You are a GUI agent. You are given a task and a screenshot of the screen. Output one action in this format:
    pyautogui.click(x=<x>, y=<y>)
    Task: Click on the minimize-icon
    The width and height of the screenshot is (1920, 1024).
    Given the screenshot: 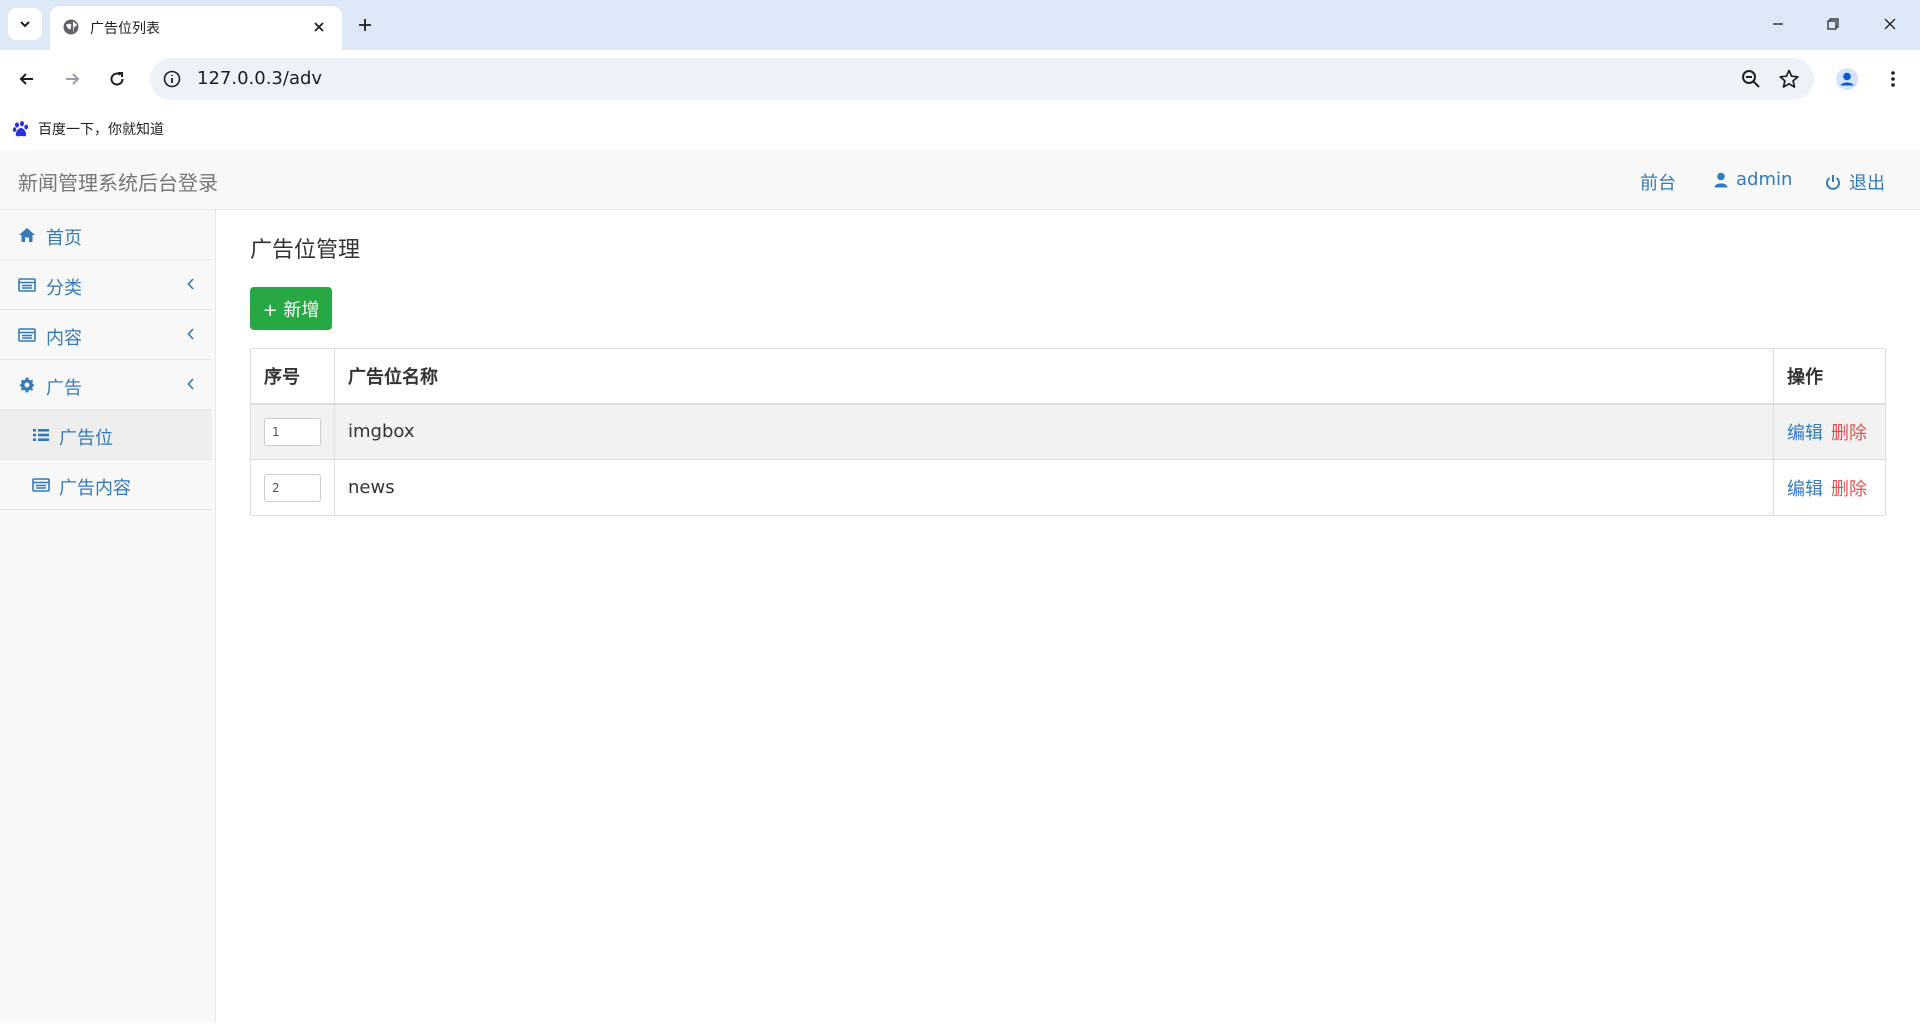 What is the action you would take?
    pyautogui.click(x=1778, y=24)
    